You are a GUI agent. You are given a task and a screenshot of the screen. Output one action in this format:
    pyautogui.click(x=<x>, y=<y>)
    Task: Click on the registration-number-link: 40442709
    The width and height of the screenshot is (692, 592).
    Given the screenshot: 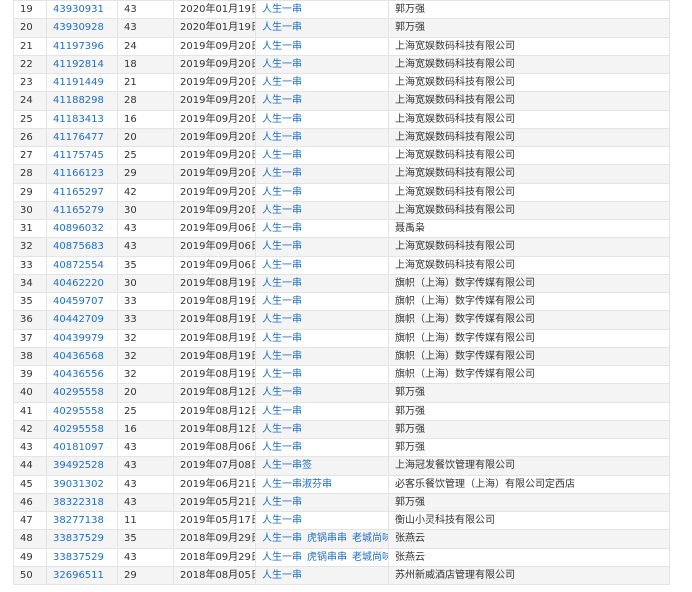 What is the action you would take?
    pyautogui.click(x=78, y=319)
    